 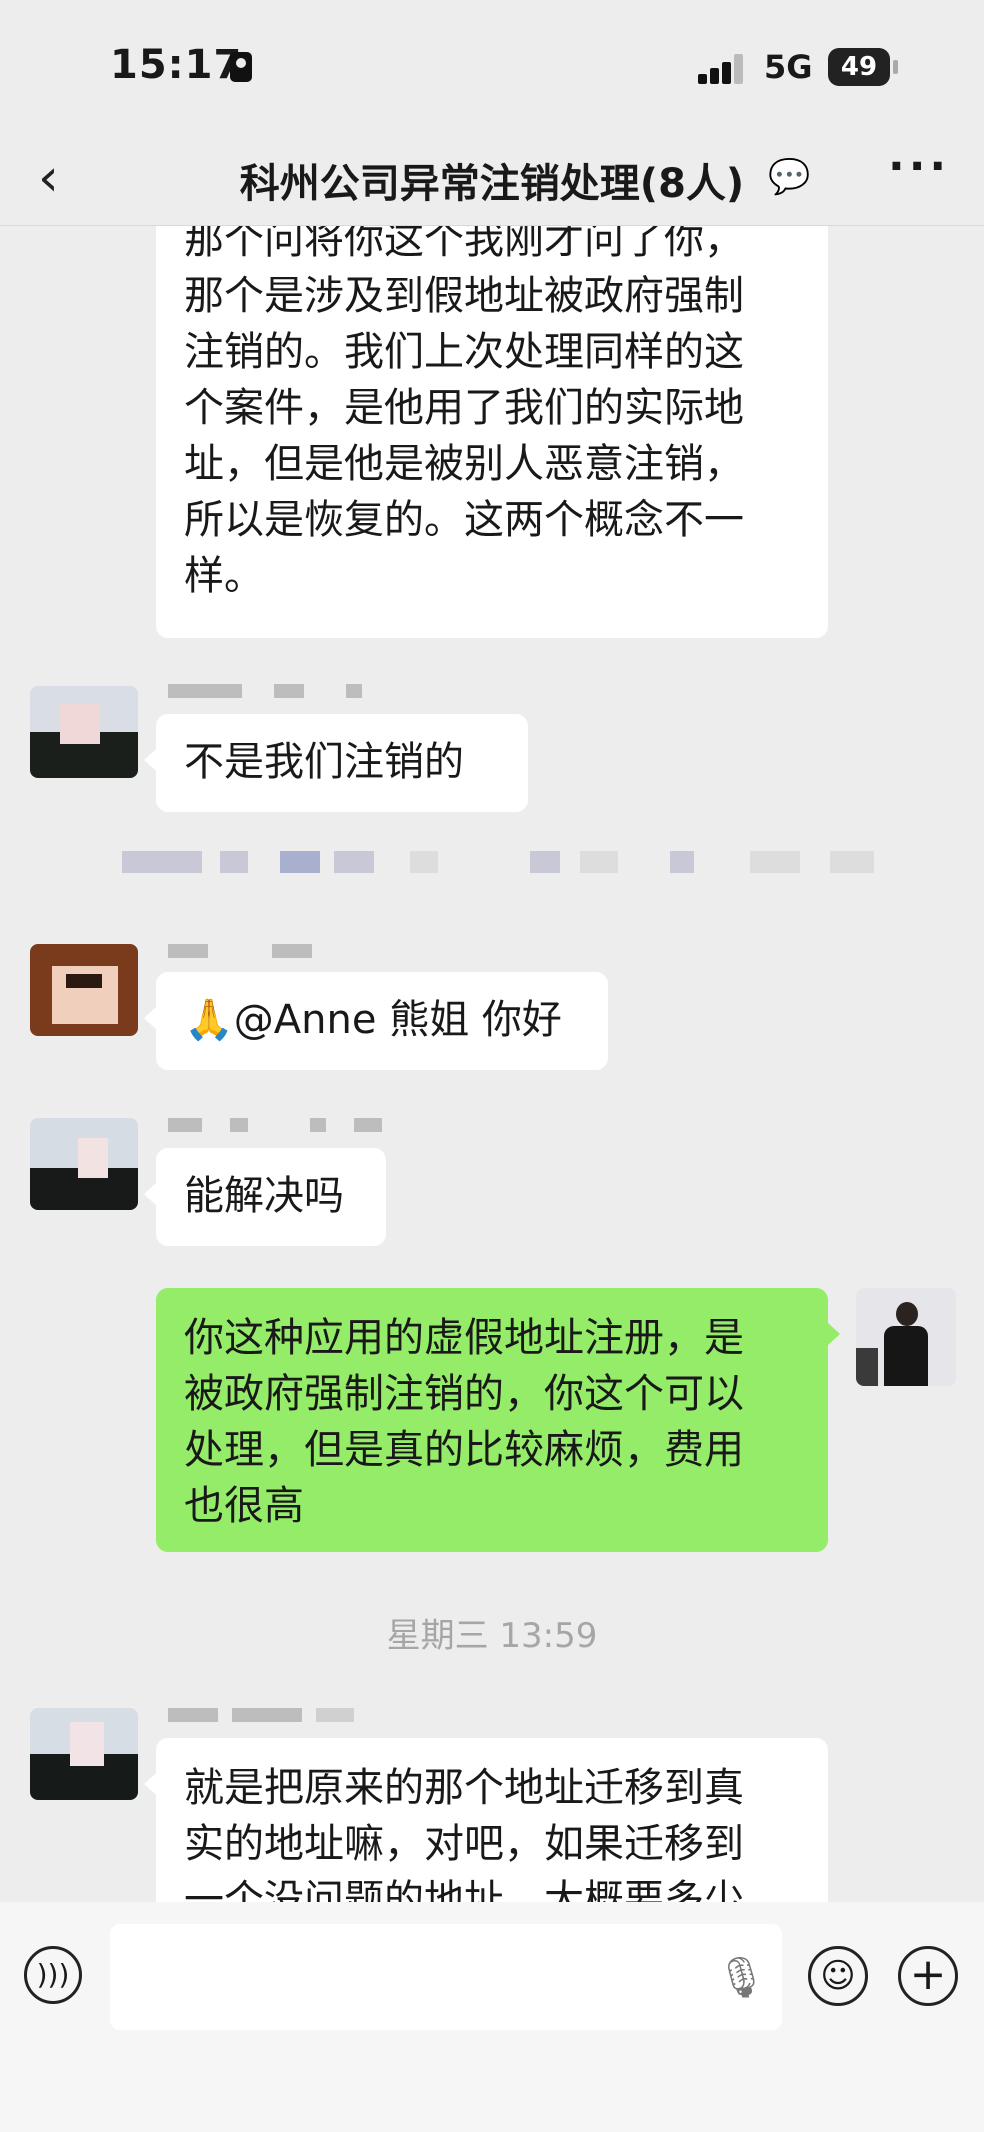 What do you see at coordinates (725, 68) in the screenshot?
I see `signal-icon` at bounding box center [725, 68].